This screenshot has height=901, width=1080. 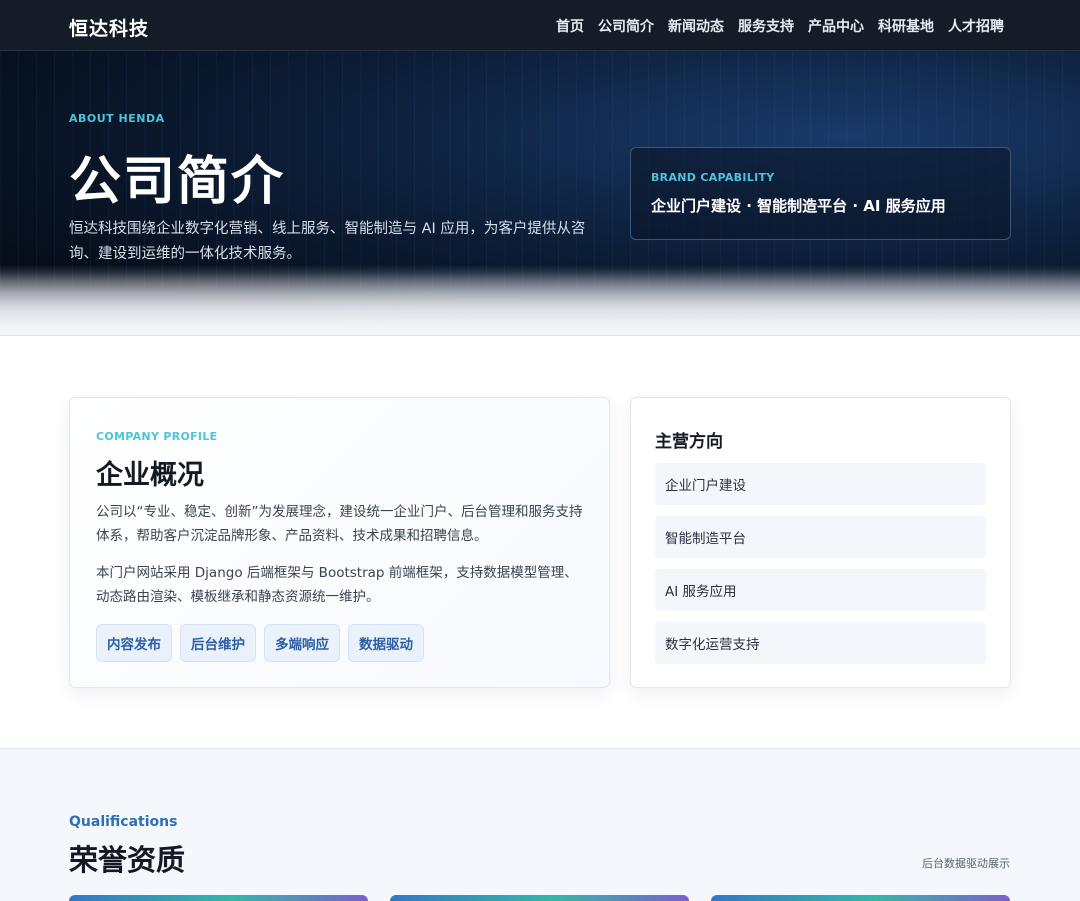 I want to click on profile-tags: 内容发布 后台维护 多端响应 数据驱动, so click(x=260, y=643).